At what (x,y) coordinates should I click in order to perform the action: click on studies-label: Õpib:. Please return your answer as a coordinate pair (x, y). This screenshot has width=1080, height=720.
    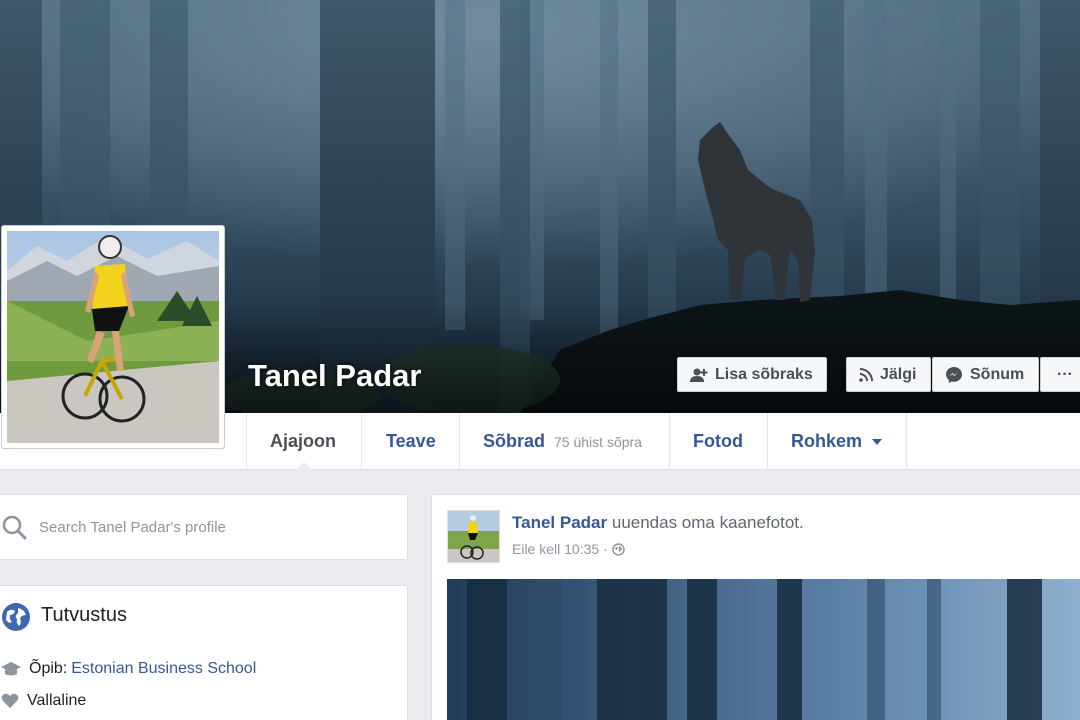
    Looking at the image, I should click on (48, 668).